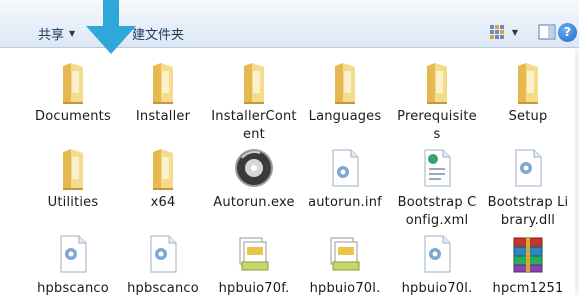 The image size is (579, 295). Describe the element at coordinates (577, 172) in the screenshot. I see `scrollbar` at that location.